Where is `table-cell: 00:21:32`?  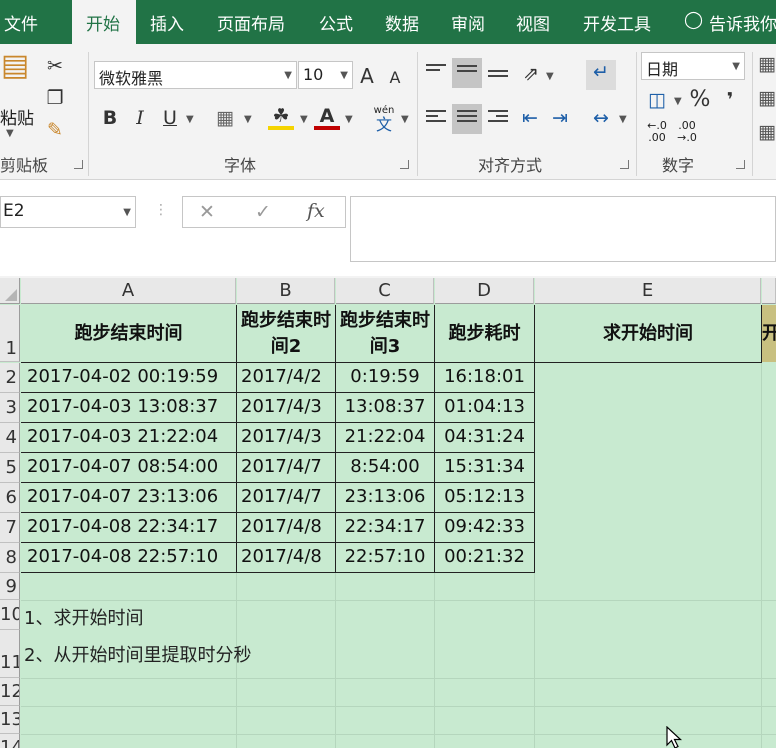
table-cell: 00:21:32 is located at coordinates (484, 557).